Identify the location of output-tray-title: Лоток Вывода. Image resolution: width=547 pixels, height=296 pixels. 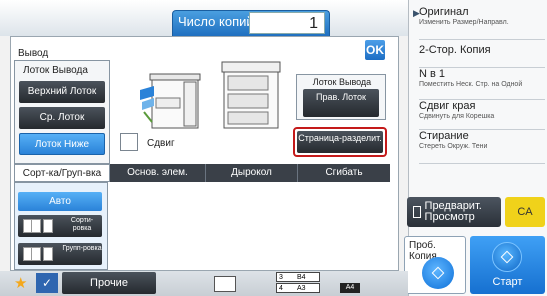
(55, 70).